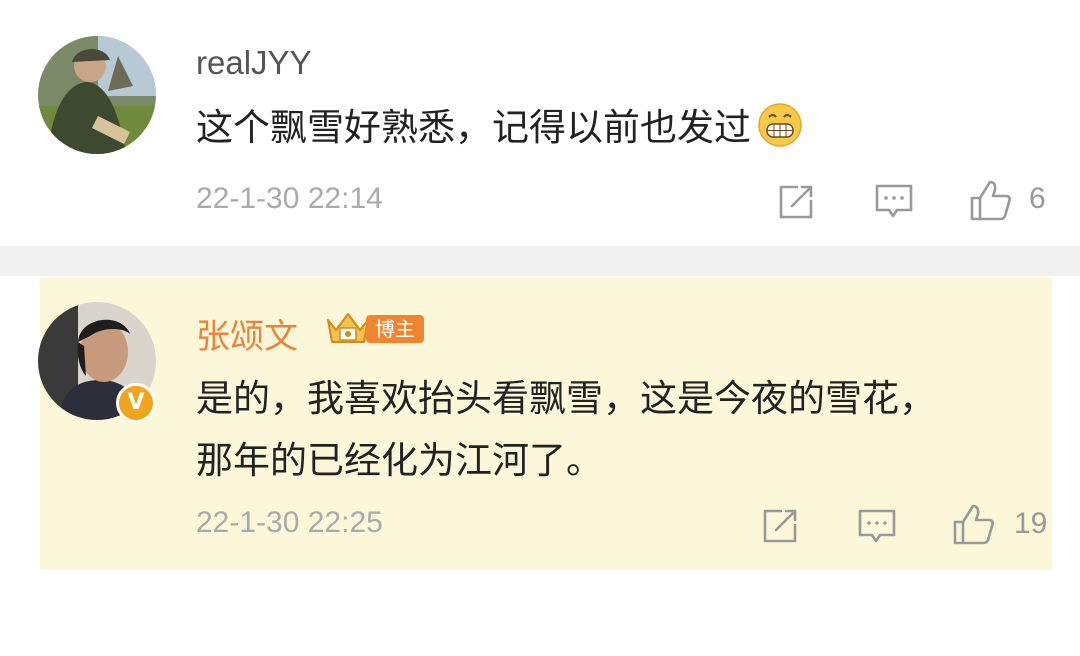 The height and width of the screenshot is (656, 1080). I want to click on author-badge-label: 博主, so click(395, 329).